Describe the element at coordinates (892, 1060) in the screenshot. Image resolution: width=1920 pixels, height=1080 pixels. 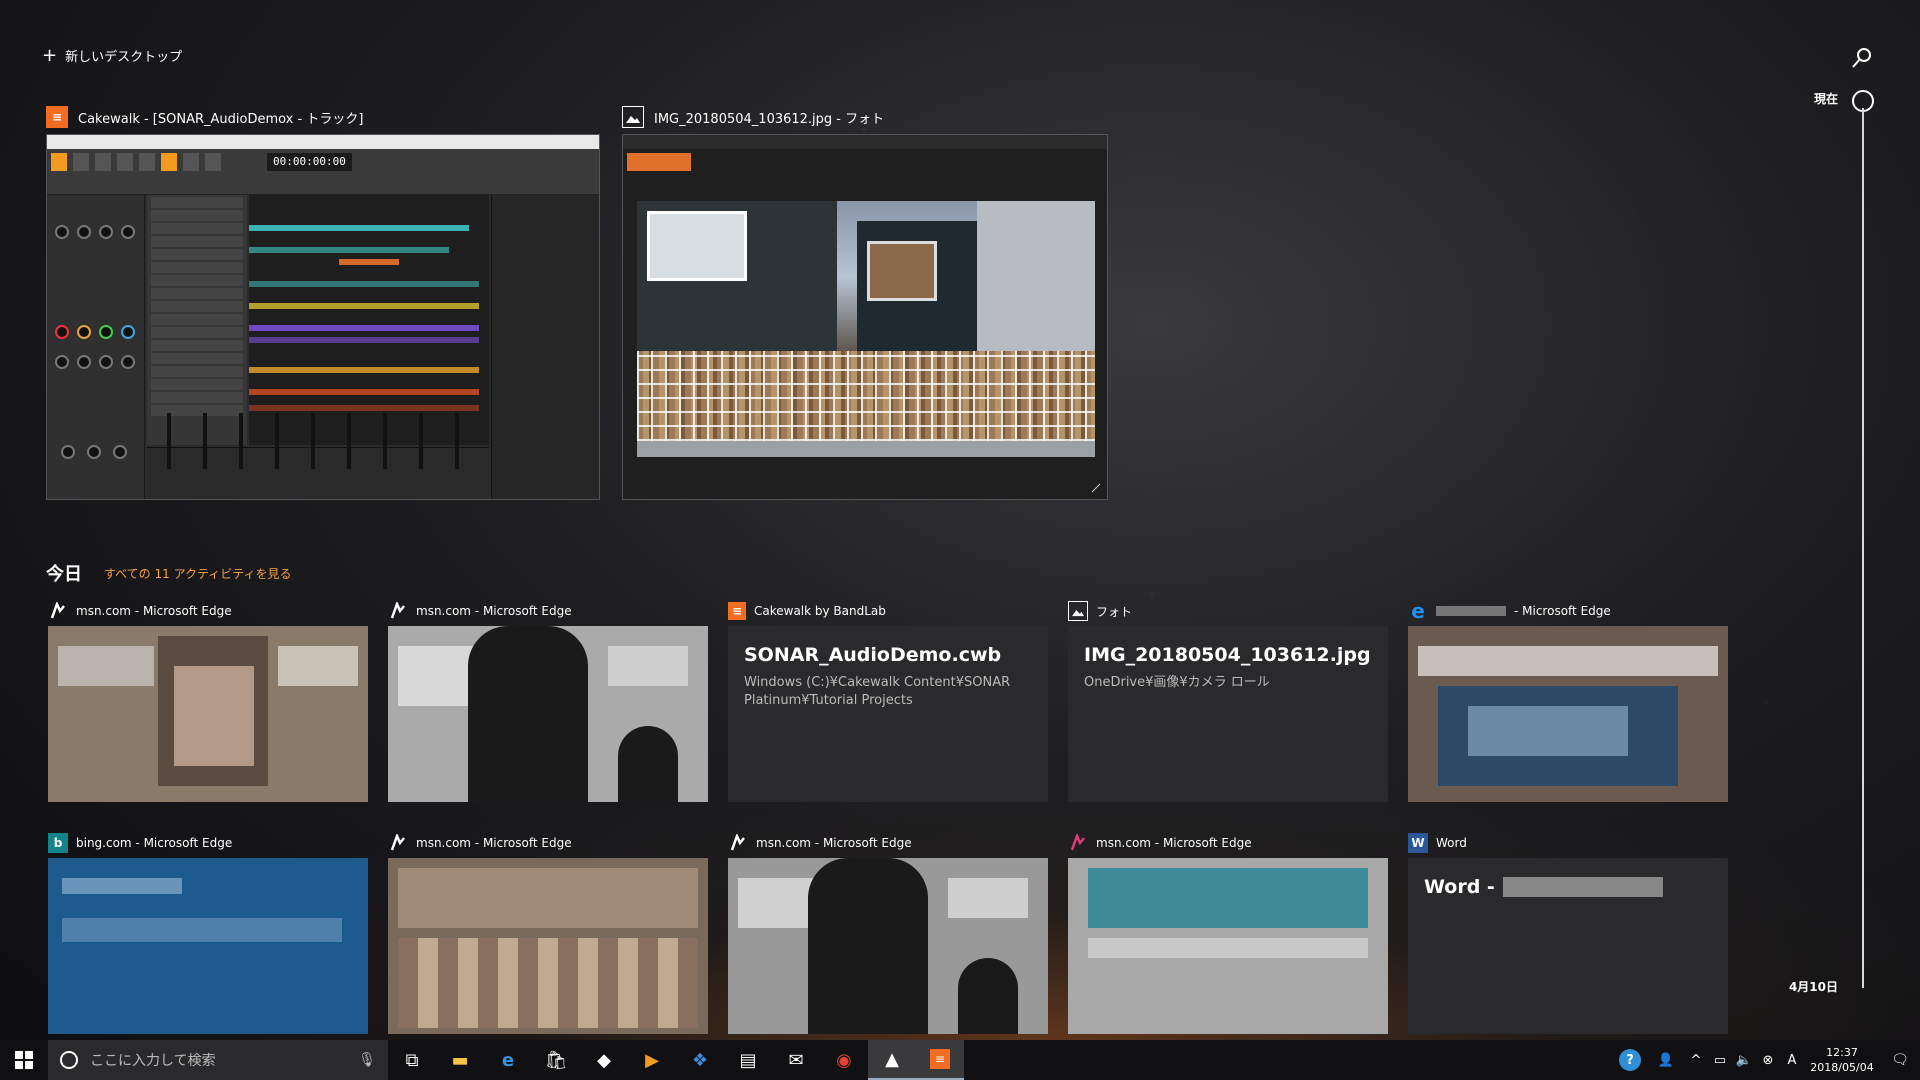
I see `photos-icon: ▲` at that location.